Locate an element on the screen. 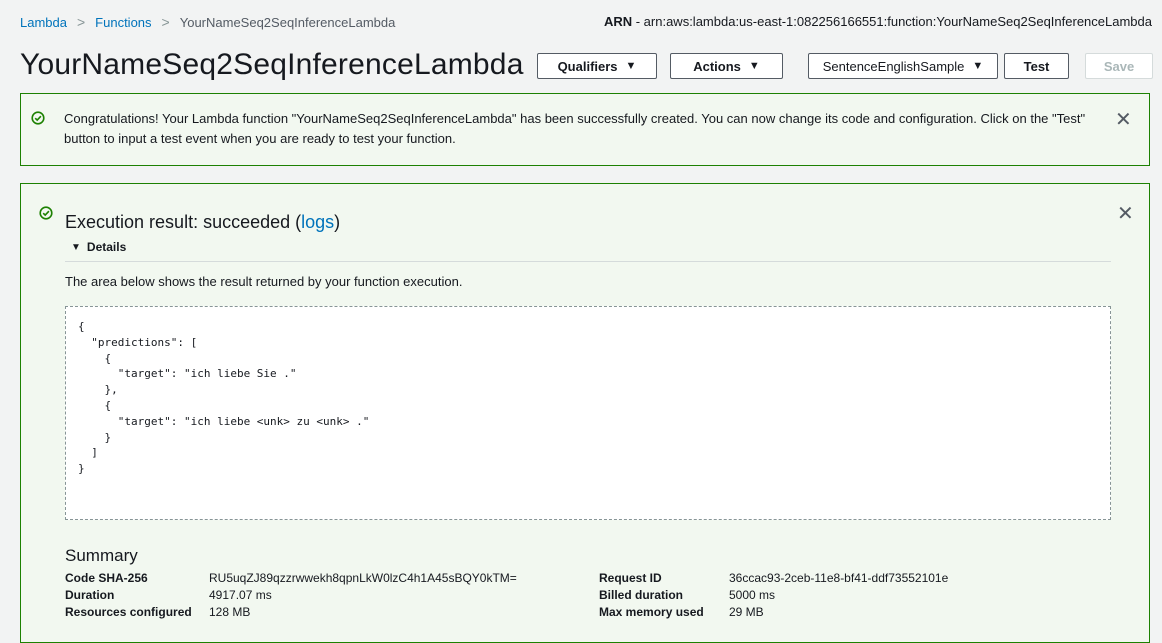 This screenshot has width=1162, height=643. actions-dropdown: Actions ▼ is located at coordinates (726, 66).